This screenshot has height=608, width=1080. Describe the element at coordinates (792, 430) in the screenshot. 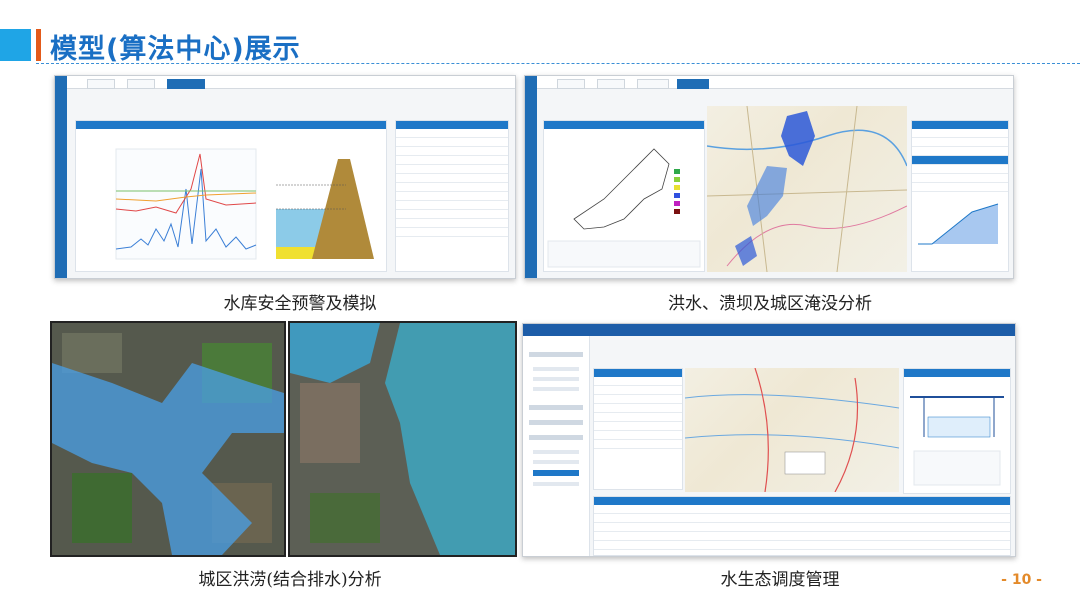

I see `dispatch-map` at that location.